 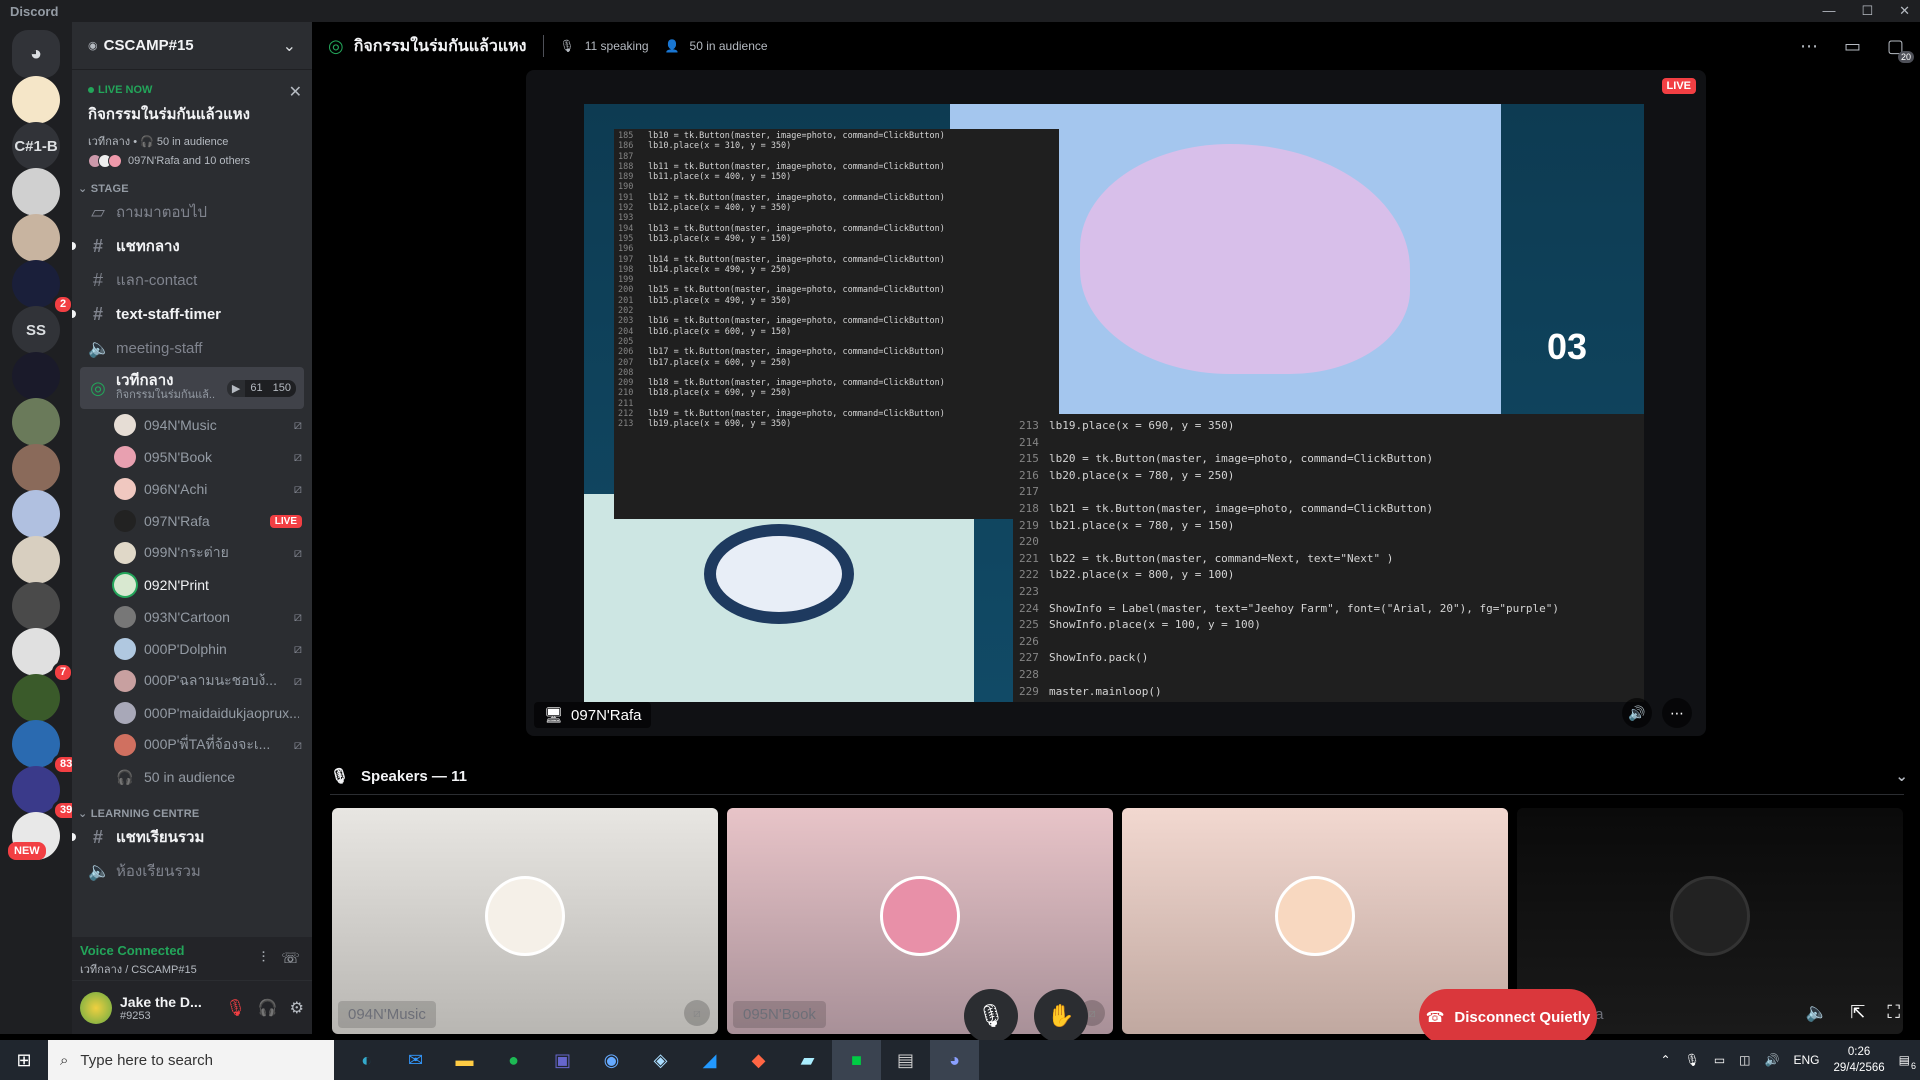 I want to click on mail-icon: ✉, so click(x=415, y=1060).